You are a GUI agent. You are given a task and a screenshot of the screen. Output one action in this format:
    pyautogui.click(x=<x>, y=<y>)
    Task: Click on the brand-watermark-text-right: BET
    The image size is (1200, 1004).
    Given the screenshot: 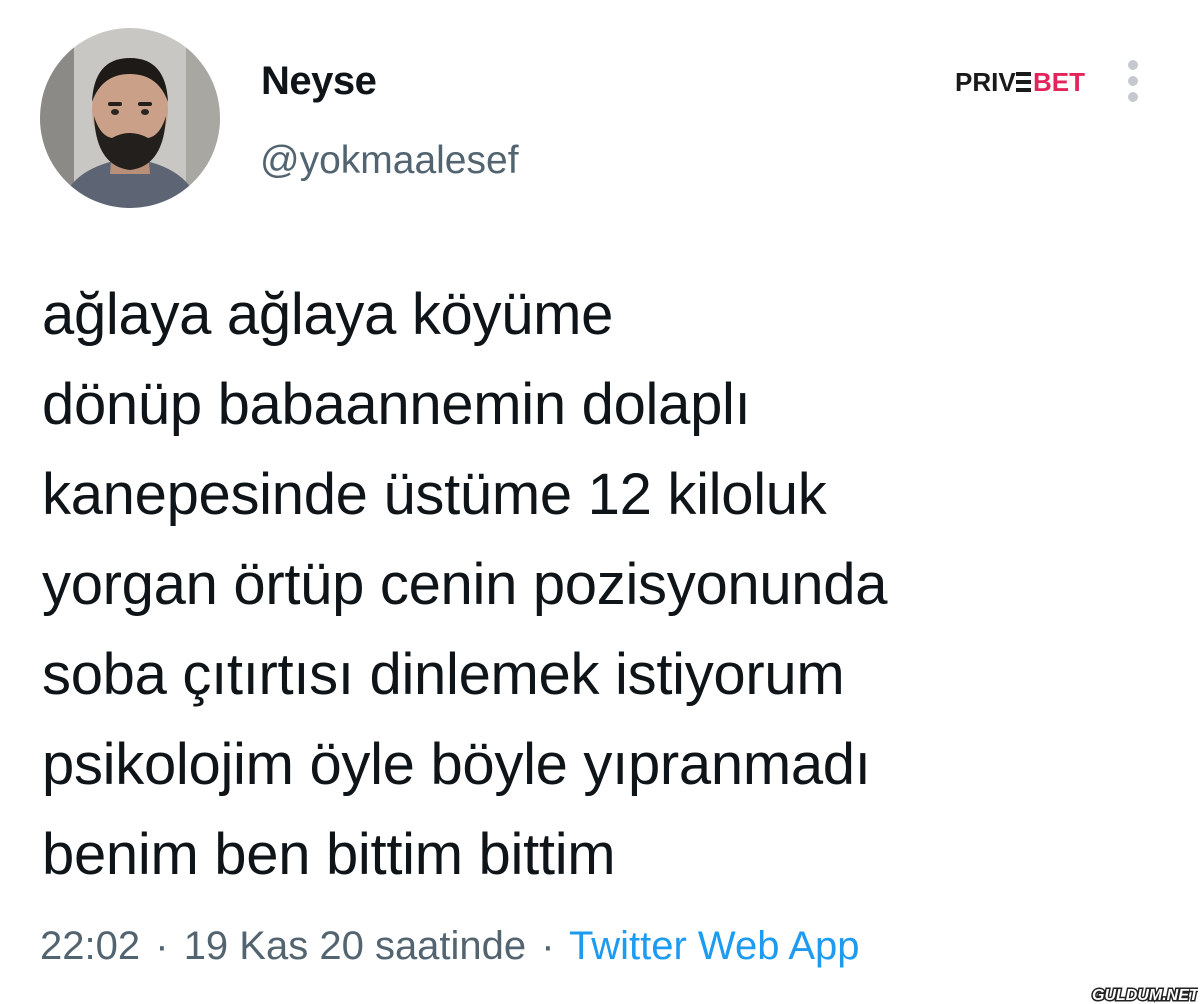 What is the action you would take?
    pyautogui.click(x=1059, y=81)
    